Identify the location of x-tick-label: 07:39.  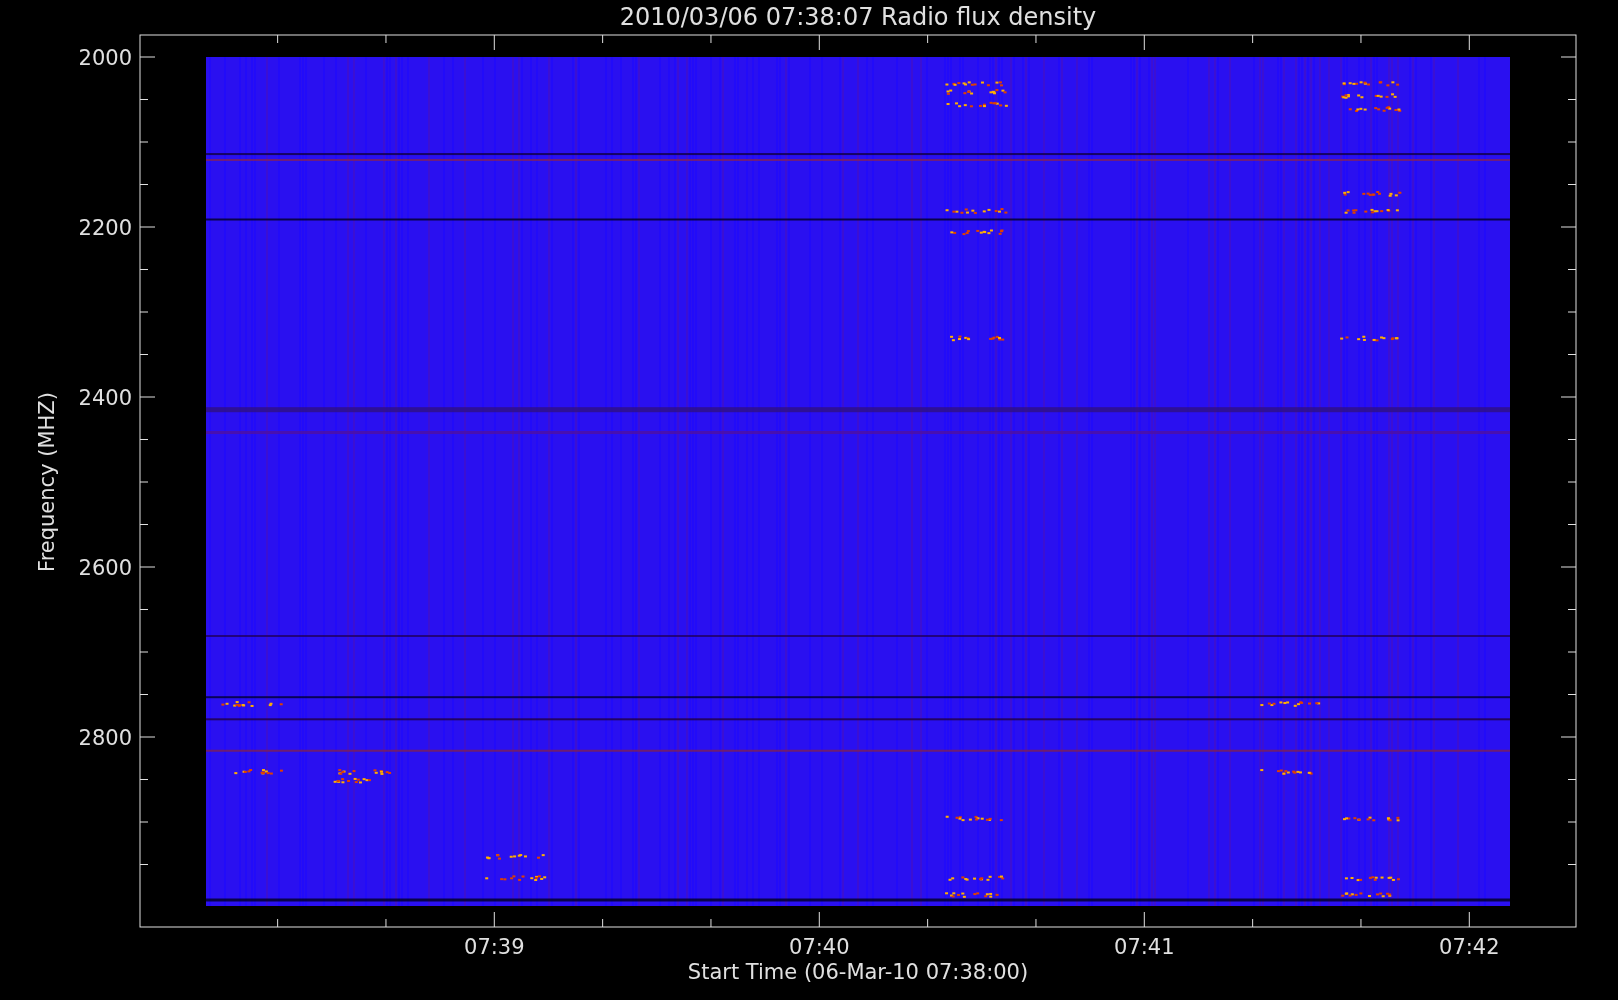
(494, 947).